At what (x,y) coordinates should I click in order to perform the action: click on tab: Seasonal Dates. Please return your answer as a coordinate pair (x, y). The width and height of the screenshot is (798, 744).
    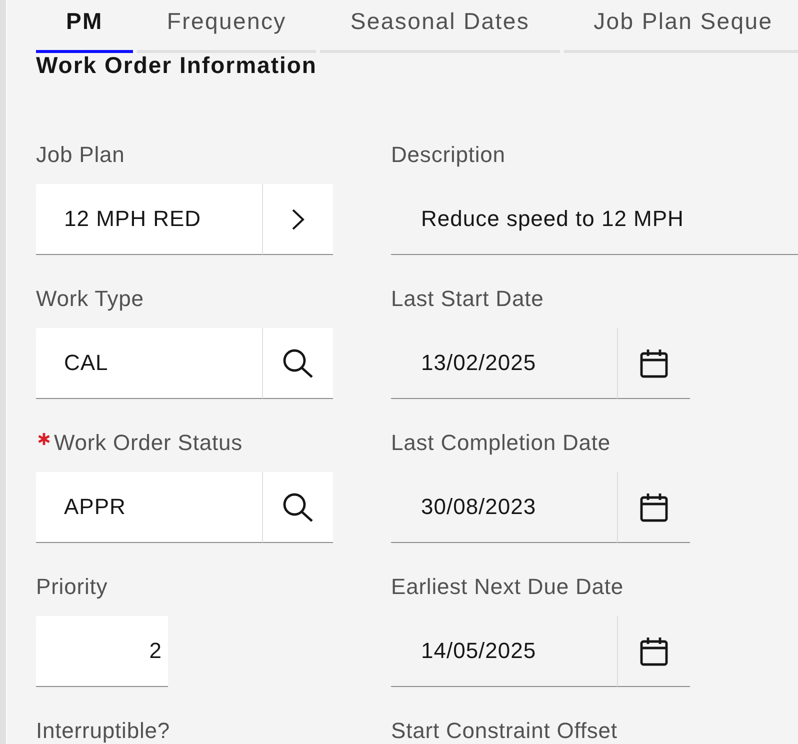
    Looking at the image, I should click on (440, 26).